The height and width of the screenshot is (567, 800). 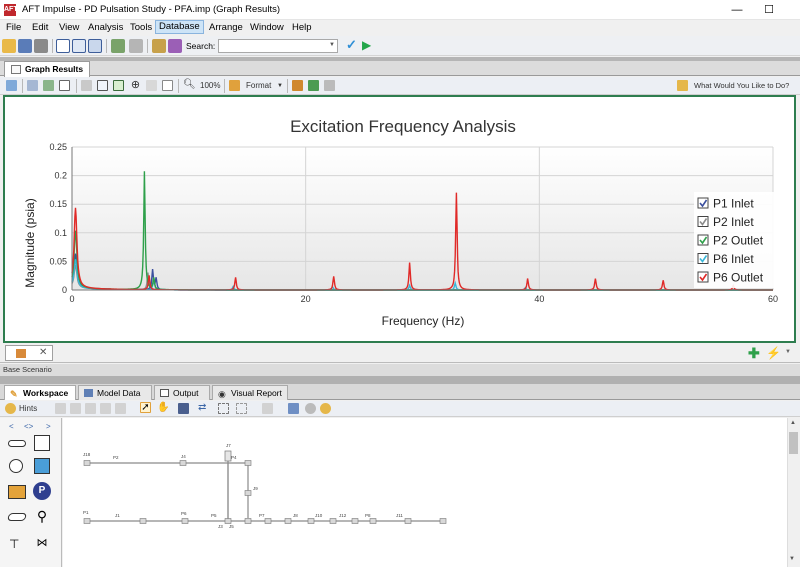 What do you see at coordinates (17, 544) in the screenshot?
I see `tee-tool-icon: ⊤` at bounding box center [17, 544].